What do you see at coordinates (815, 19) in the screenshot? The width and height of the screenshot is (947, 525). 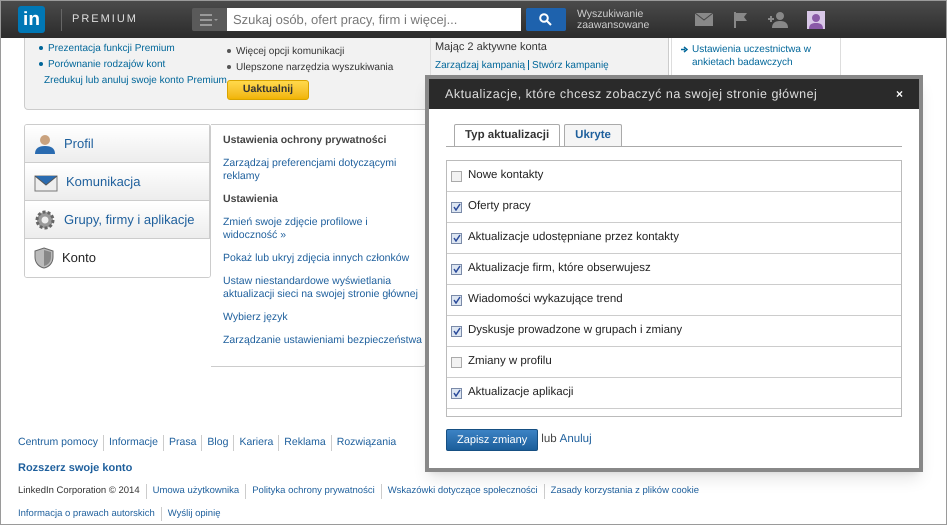 I see `avatar` at bounding box center [815, 19].